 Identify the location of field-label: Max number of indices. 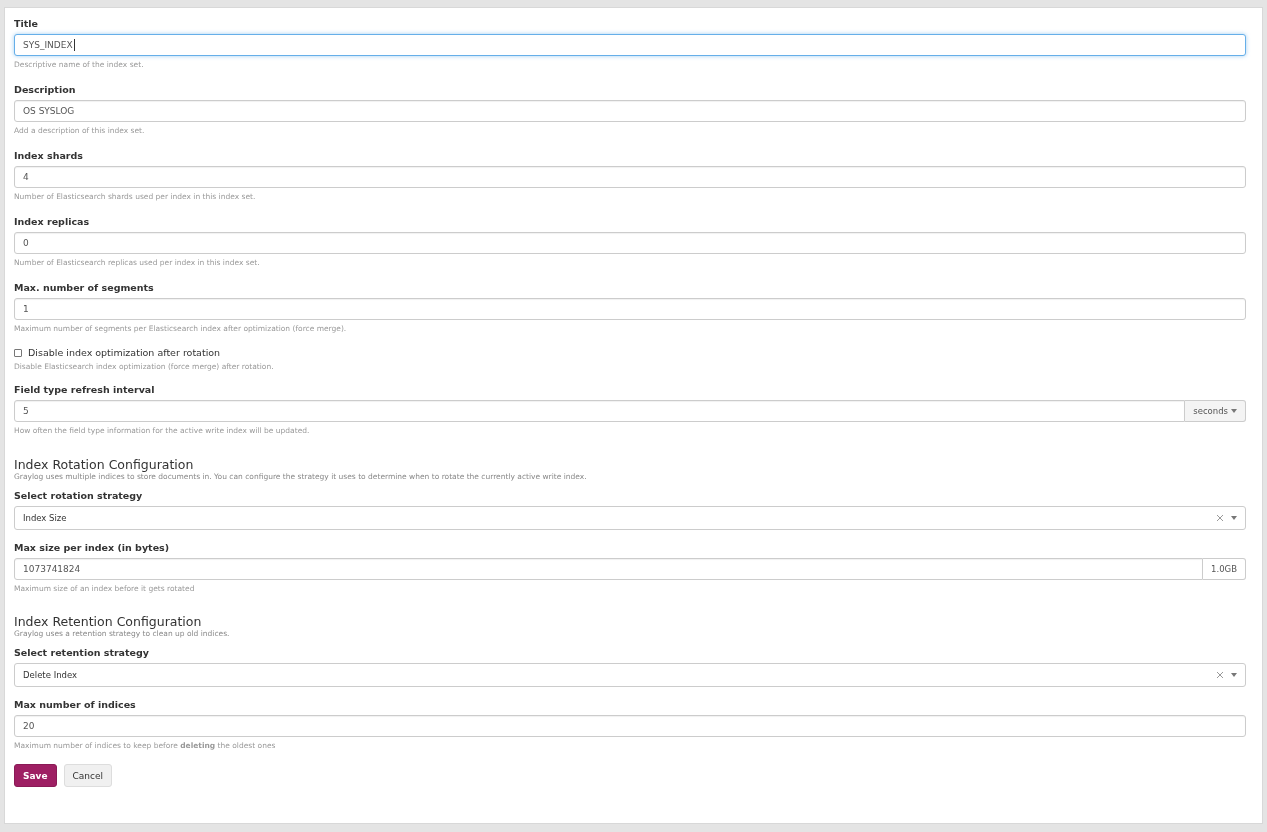
(75, 704).